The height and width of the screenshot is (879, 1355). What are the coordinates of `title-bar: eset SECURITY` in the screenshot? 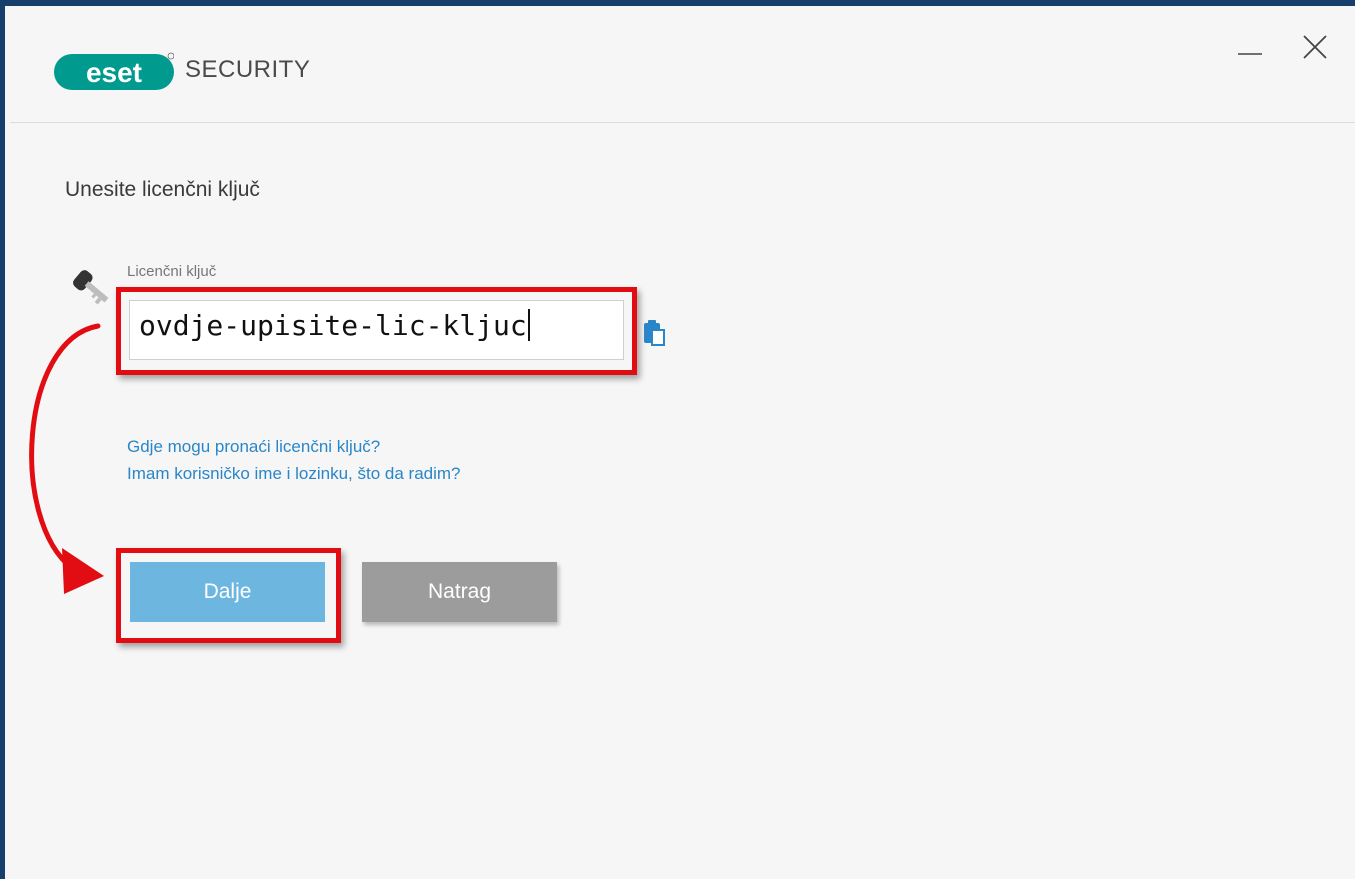 It's located at (682, 67).